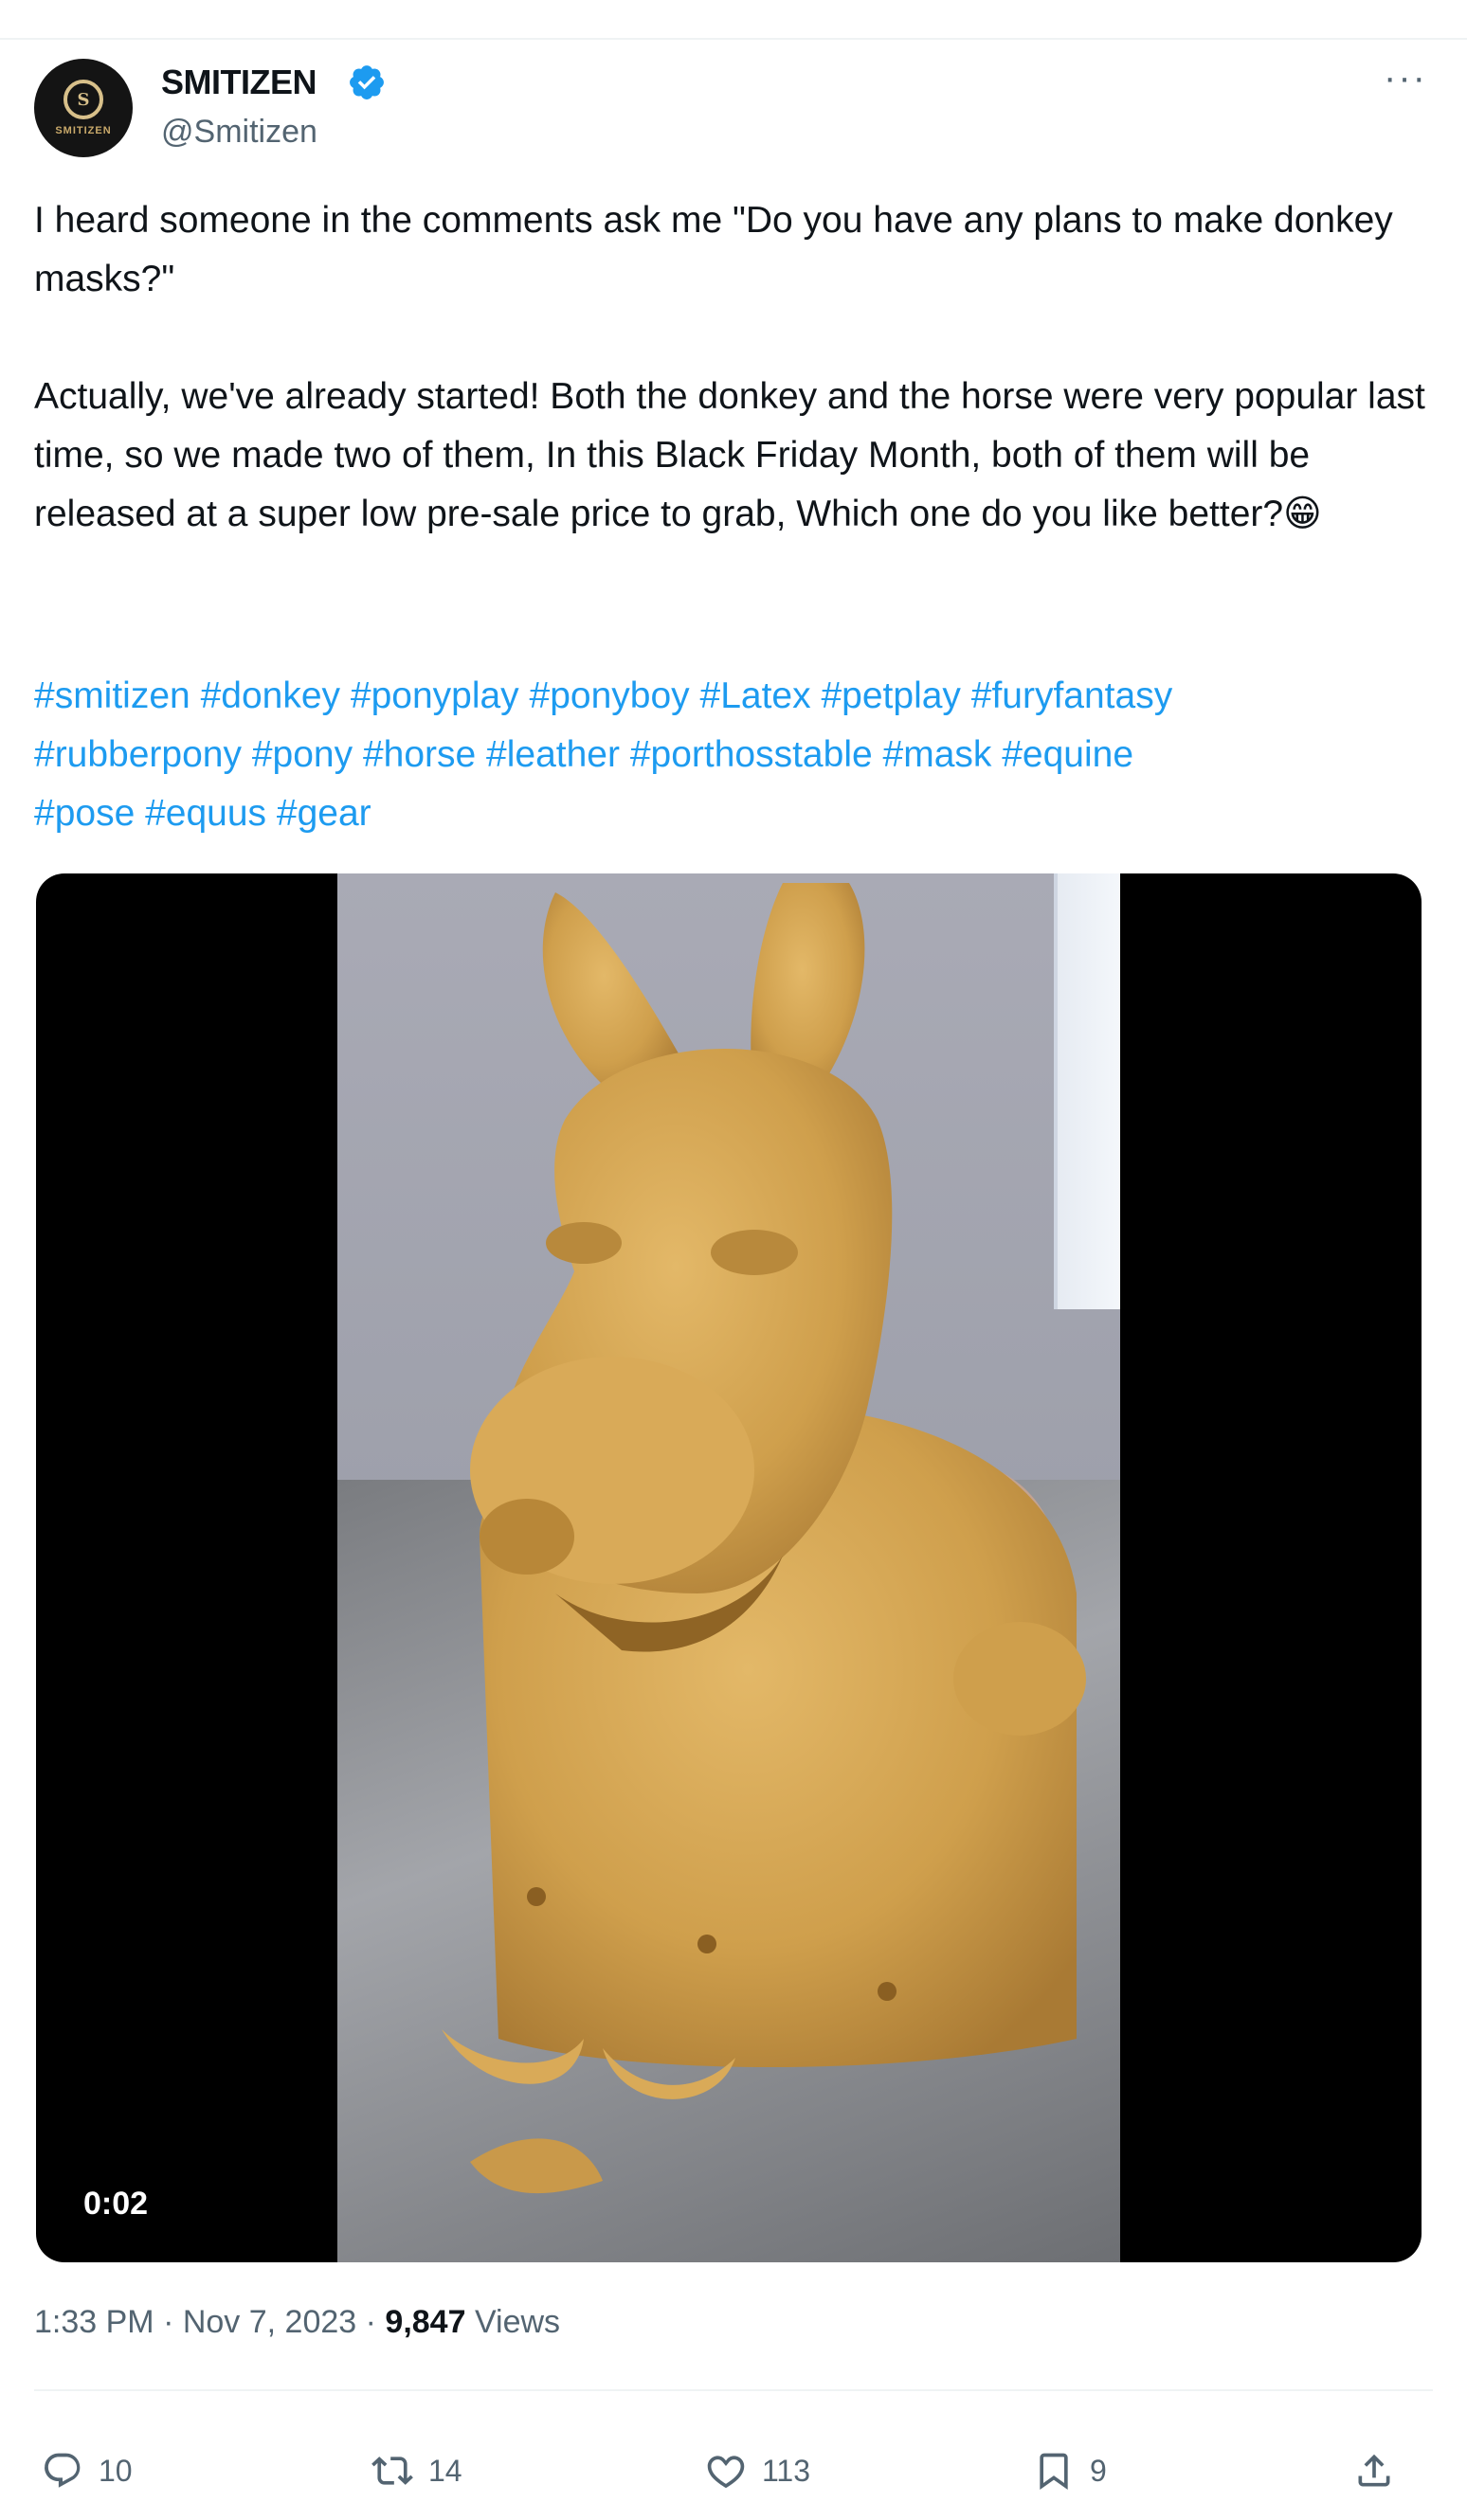 This screenshot has width=1467, height=2520. Describe the element at coordinates (138, 754) in the screenshot. I see `hashtag-link: #rubberpony` at that location.